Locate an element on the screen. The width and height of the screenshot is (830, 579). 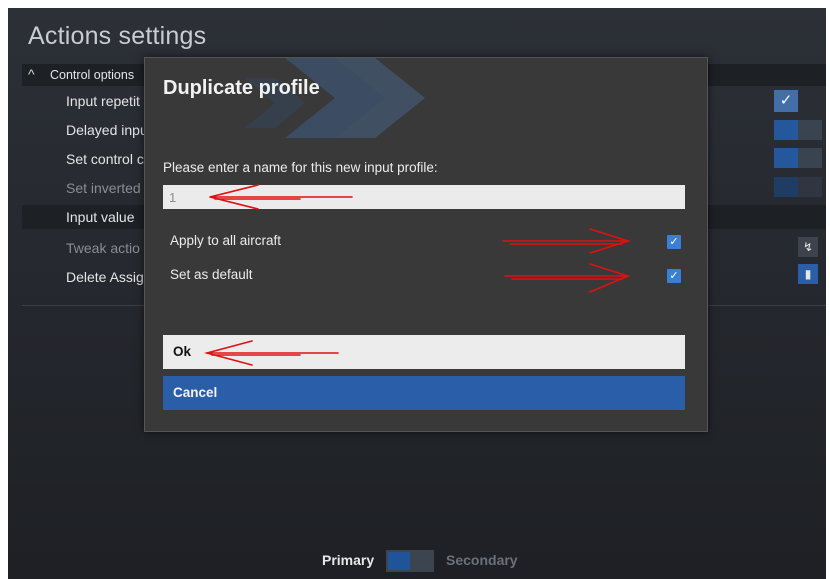
trash-icon: ▮ is located at coordinates (808, 274).